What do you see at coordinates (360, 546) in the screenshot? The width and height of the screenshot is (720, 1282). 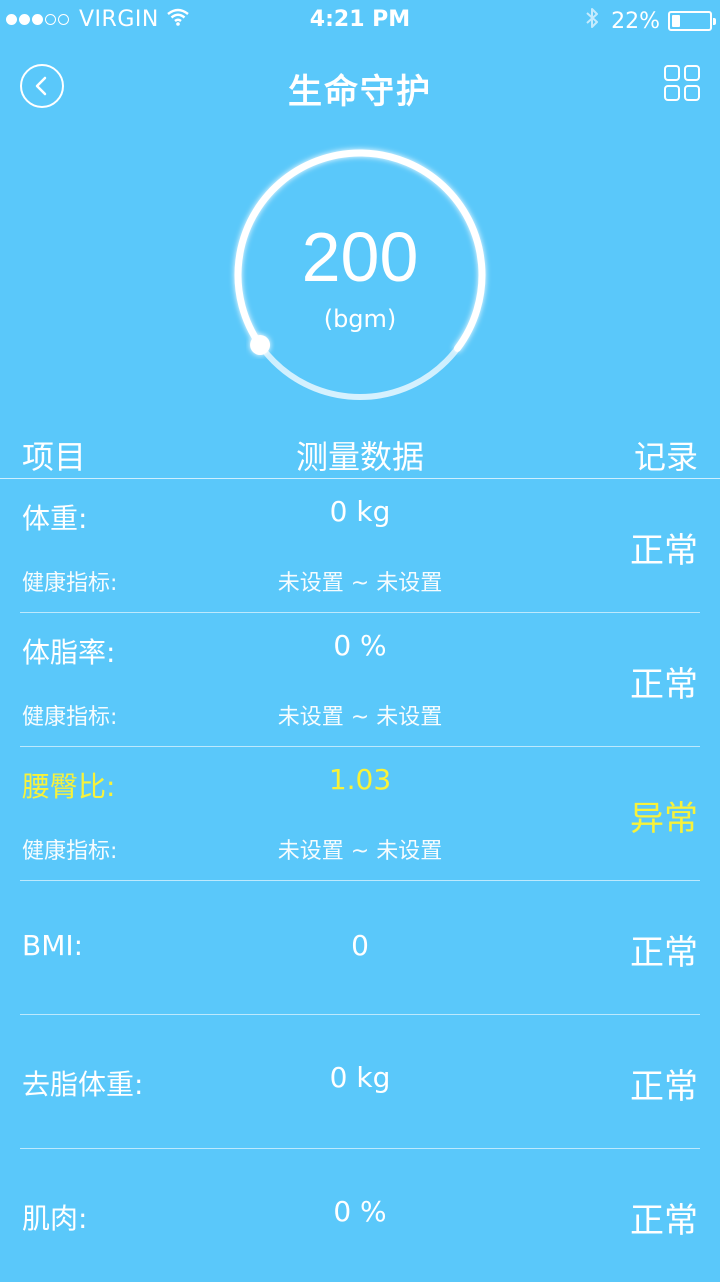 I see `measurement-row-weight: 体重: 0 kg 正常 健康指标: 未设置 ~ 未设置` at bounding box center [360, 546].